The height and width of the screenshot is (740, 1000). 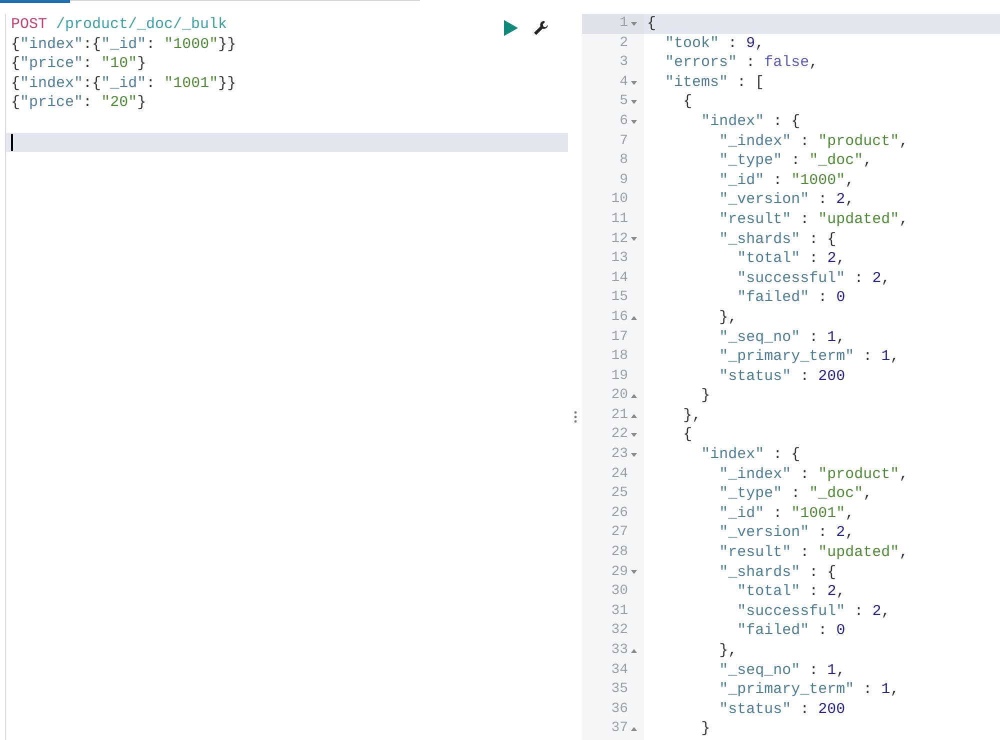 I want to click on code-line: "_id" : "1000",, so click(x=786, y=180).